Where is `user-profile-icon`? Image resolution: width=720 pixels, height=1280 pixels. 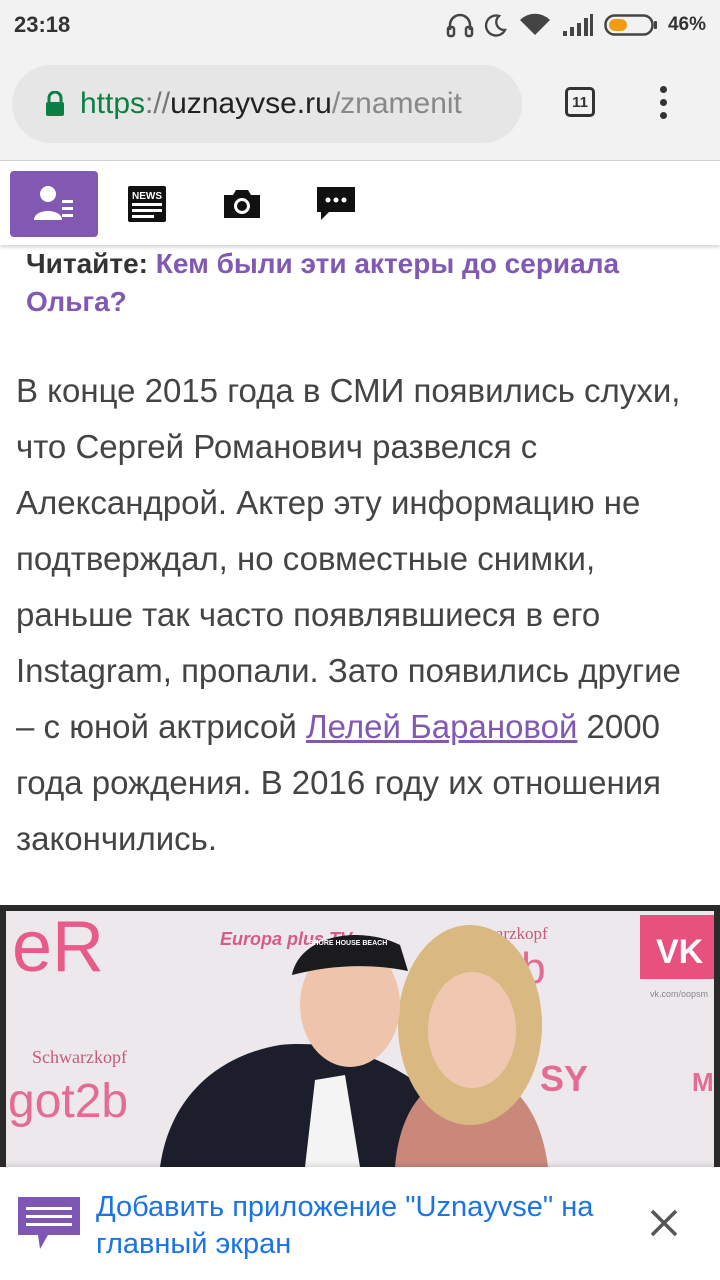 user-profile-icon is located at coordinates (53, 203).